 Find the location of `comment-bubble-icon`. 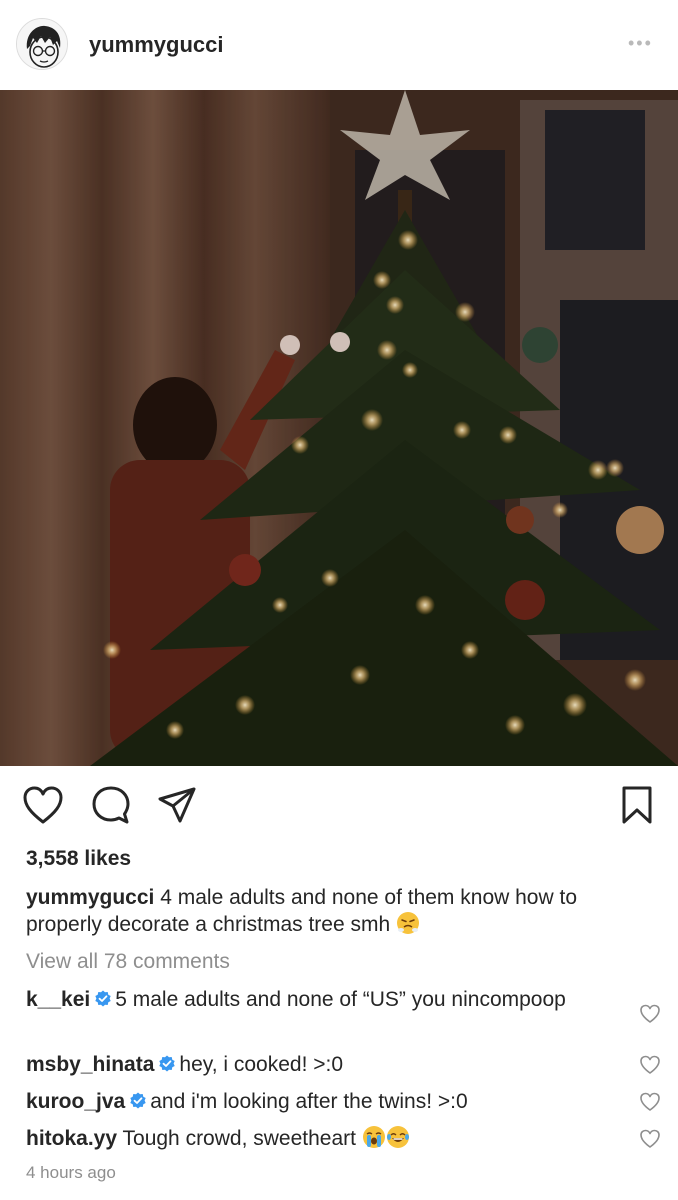

comment-bubble-icon is located at coordinates (111, 805).